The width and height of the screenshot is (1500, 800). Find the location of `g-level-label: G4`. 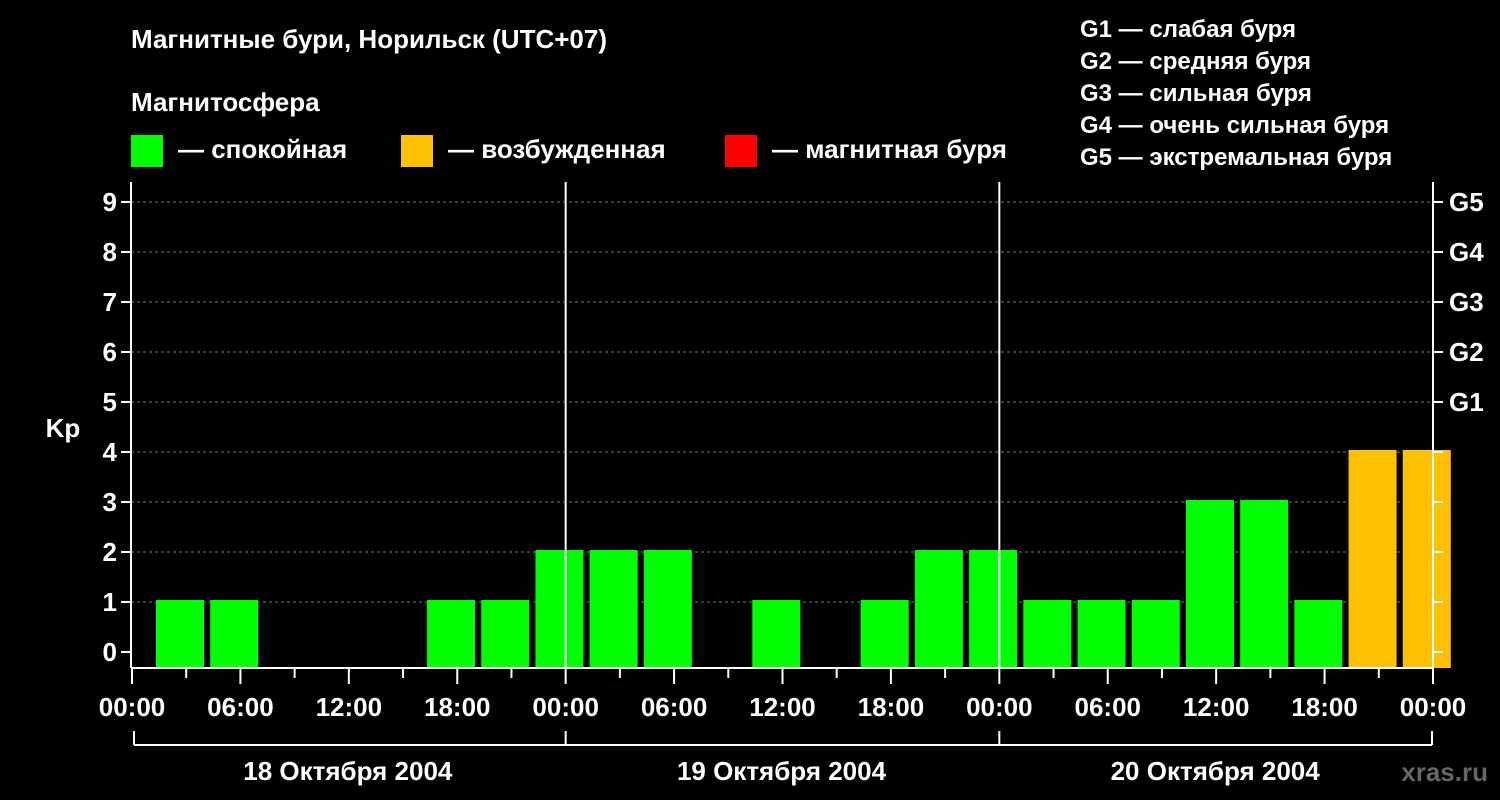

g-level-label: G4 is located at coordinates (1466, 252).